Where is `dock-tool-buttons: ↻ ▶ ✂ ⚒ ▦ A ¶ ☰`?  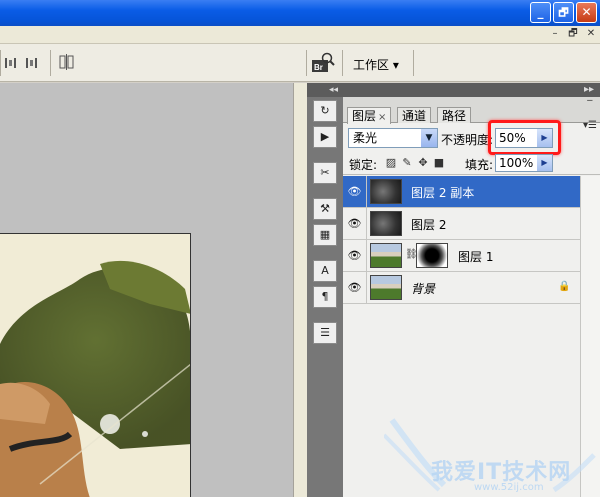
dock-tool-buttons: ↻ ▶ ✂ ⚒ ▦ A ¶ ☰ is located at coordinates (326, 224).